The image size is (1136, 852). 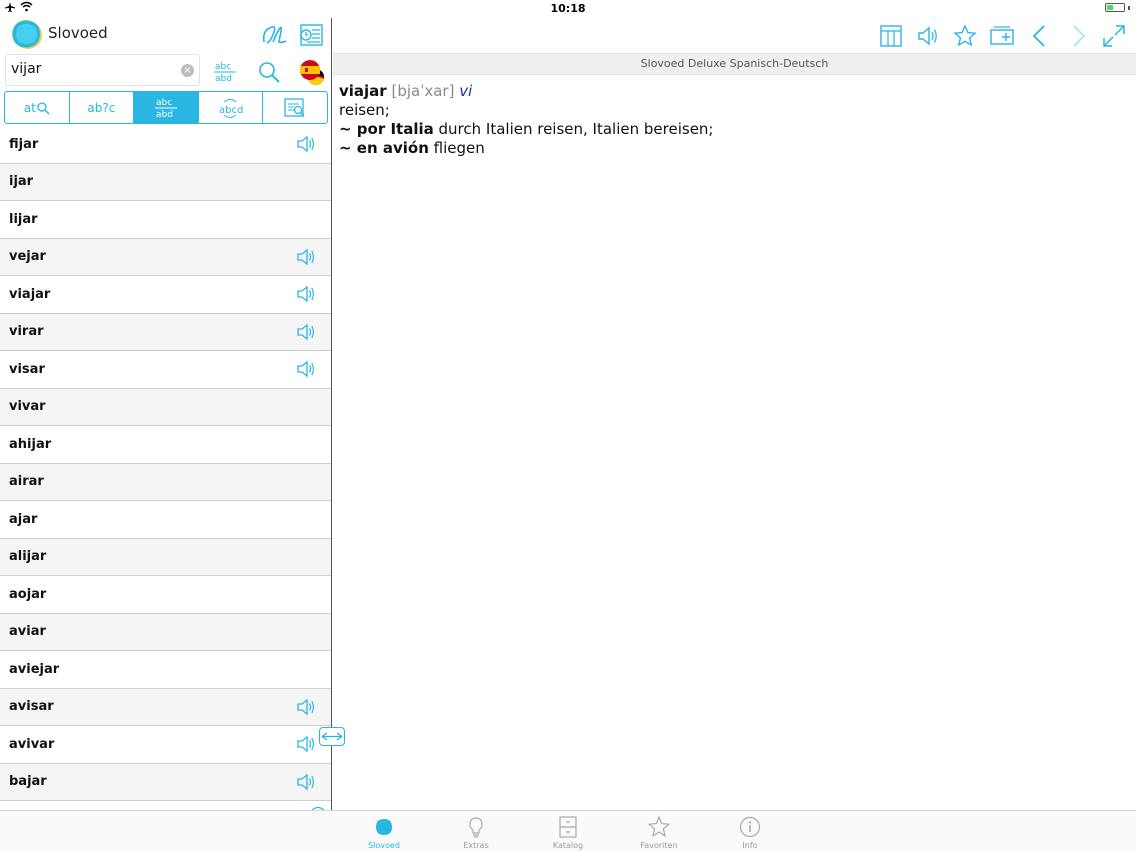 I want to click on tab-katalog: Katalog, so click(x=568, y=832).